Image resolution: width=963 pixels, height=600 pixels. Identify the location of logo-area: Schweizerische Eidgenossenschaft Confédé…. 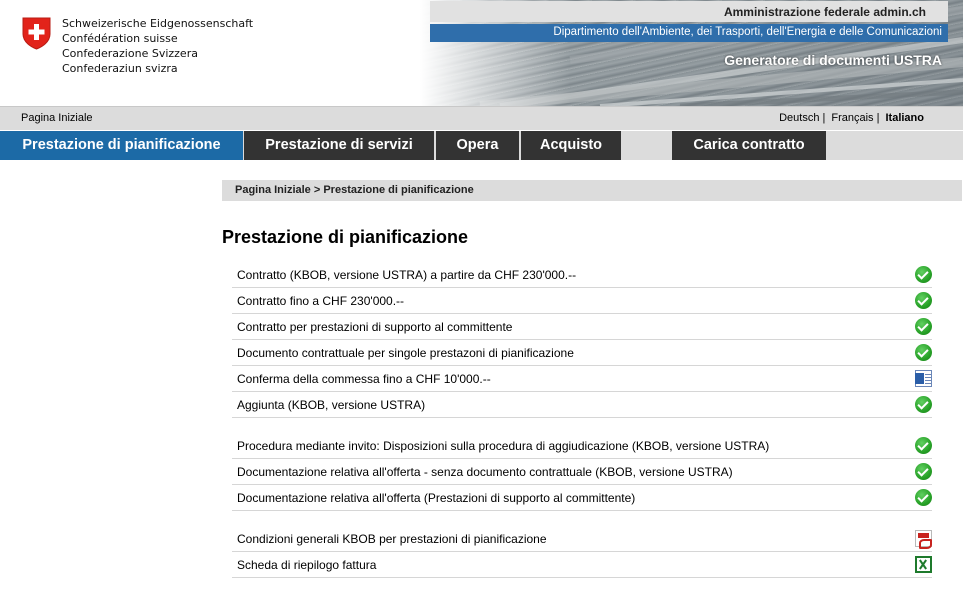
(215, 53).